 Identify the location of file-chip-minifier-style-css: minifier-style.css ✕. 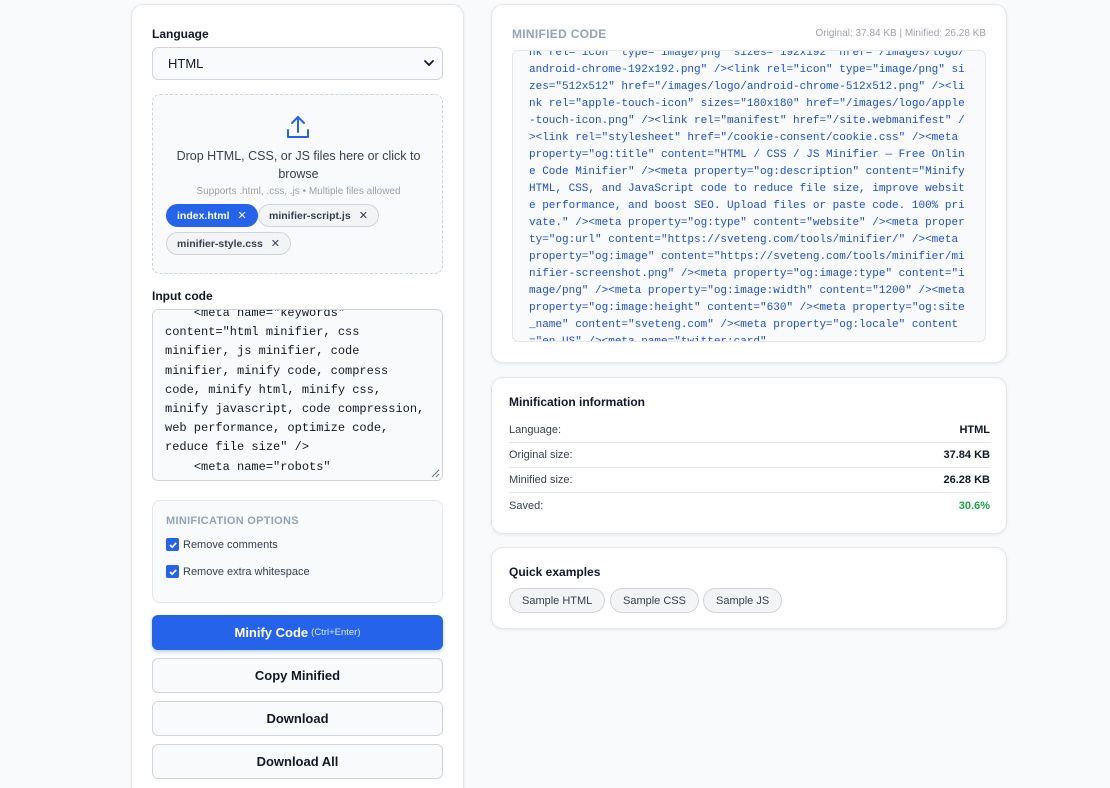
(229, 243).